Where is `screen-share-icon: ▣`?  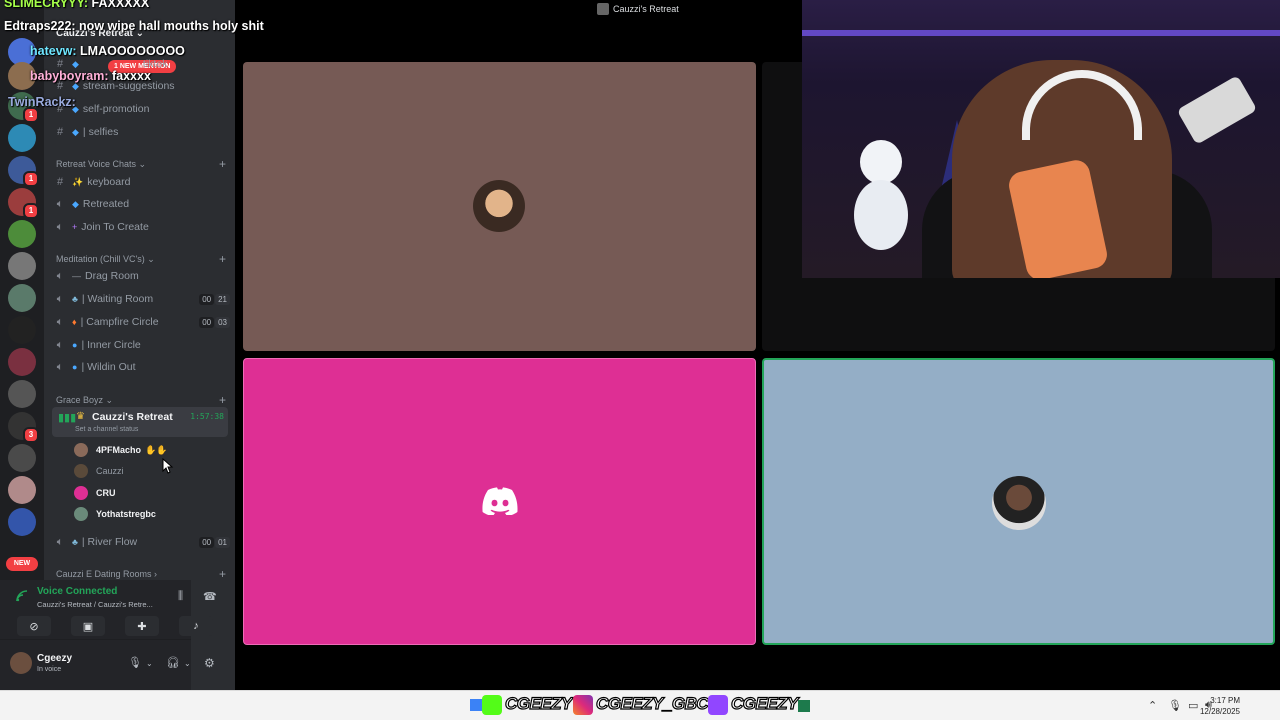
screen-share-icon: ▣ is located at coordinates (88, 626).